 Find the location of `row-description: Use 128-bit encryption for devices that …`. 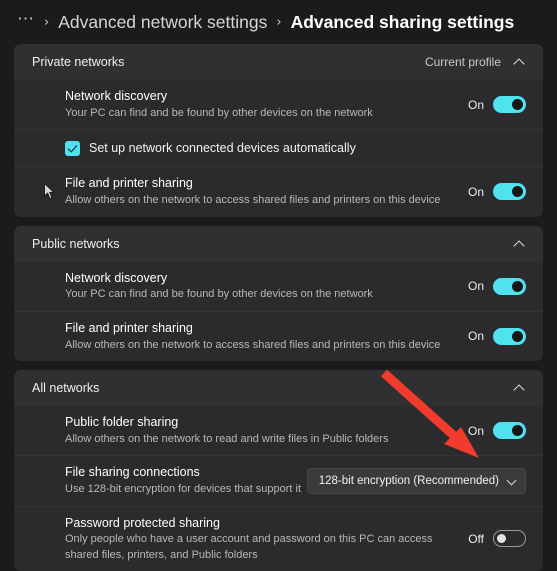

row-description: Use 128-bit encryption for devices that … is located at coordinates (183, 489).